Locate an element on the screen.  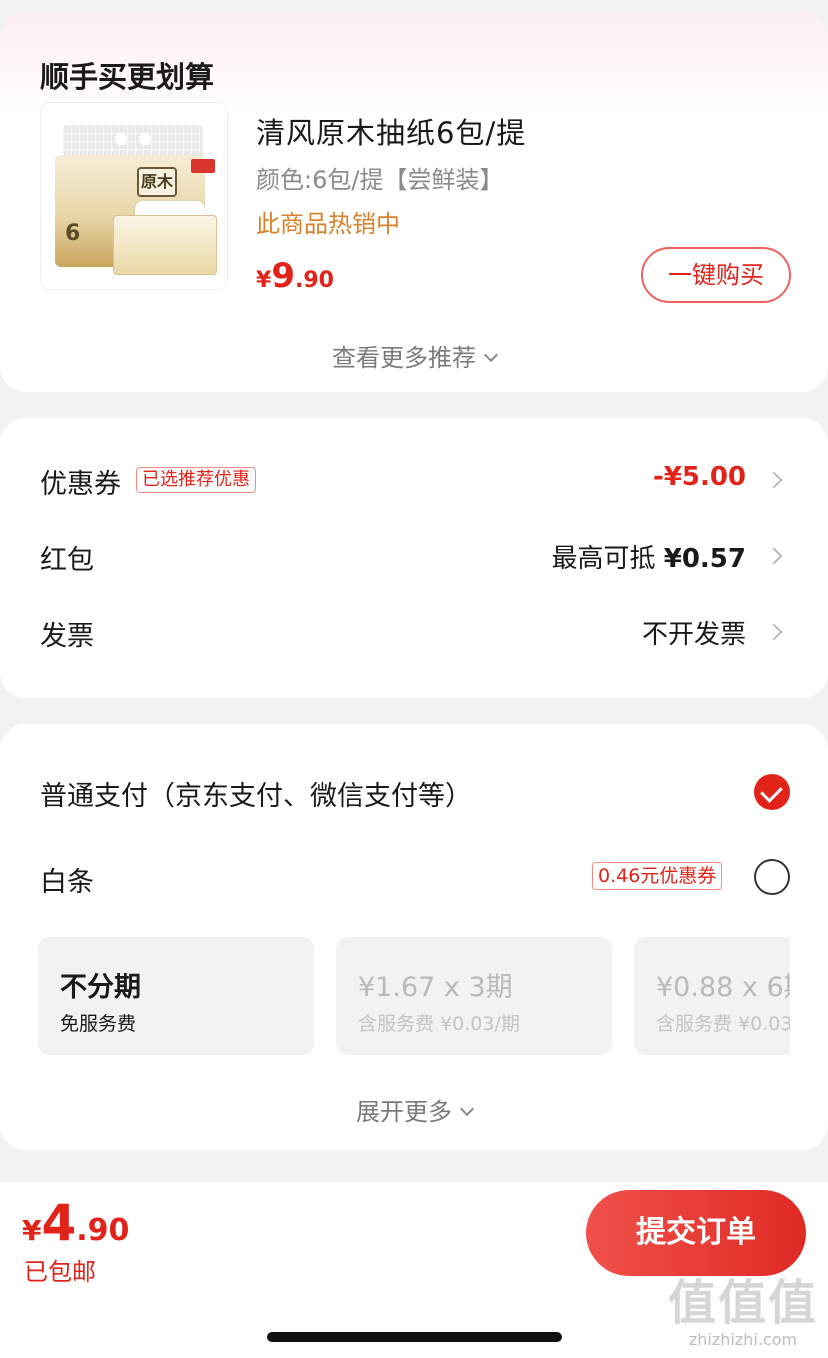
one-click-buy-button: 一键购买 is located at coordinates (716, 275).